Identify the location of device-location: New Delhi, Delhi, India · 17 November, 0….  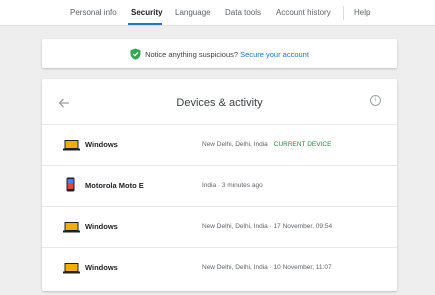
(267, 226).